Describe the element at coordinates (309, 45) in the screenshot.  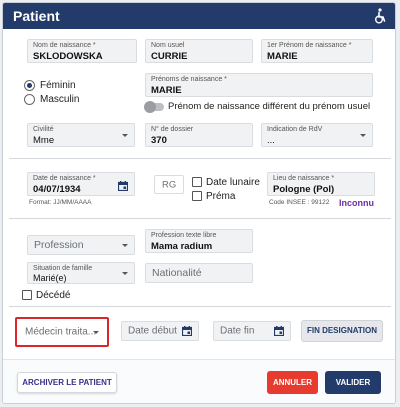
I see `first-given-name-label: 1er Prénom de naissance *` at that location.